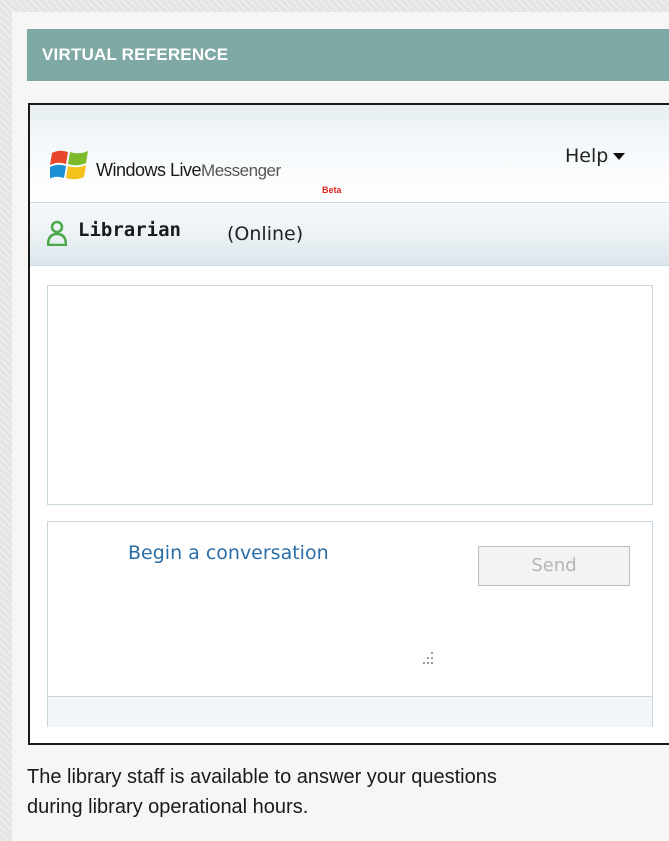  Describe the element at coordinates (241, 170) in the screenshot. I see `logo-text-light: Messenger` at that location.